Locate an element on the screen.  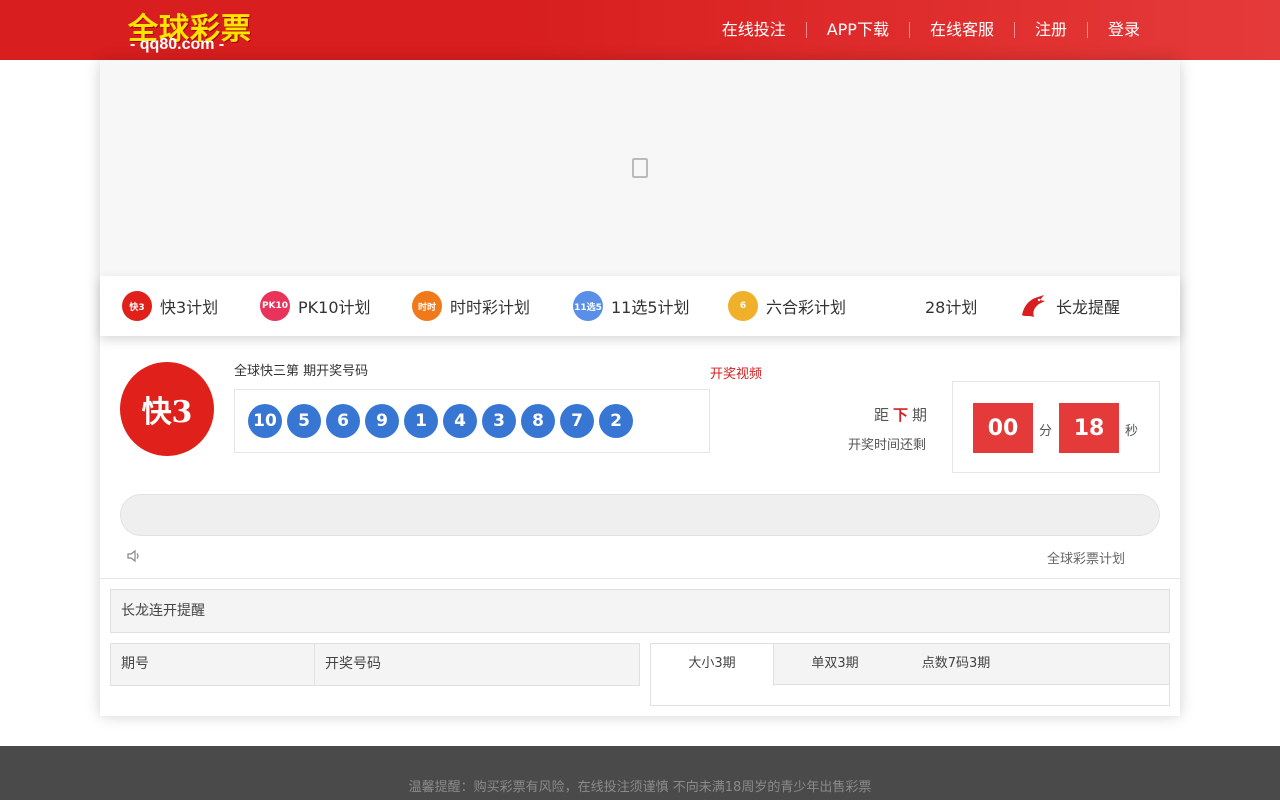
nav-online-bet: 在线投注 is located at coordinates (754, 30).